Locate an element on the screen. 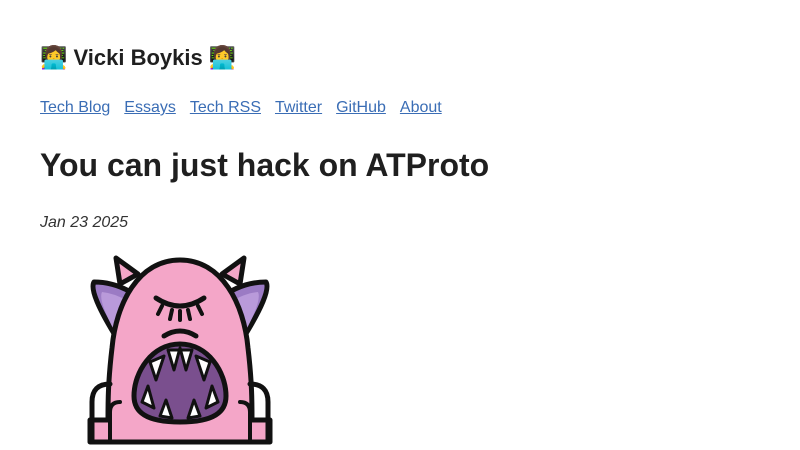 This screenshot has height=450, width=800. nav-link-github: GitHub is located at coordinates (361, 107).